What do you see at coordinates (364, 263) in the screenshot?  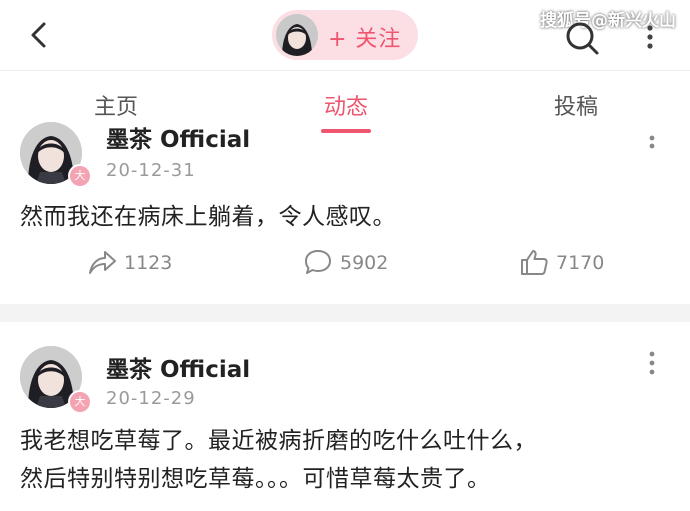 I see `comment-count: 5902` at bounding box center [364, 263].